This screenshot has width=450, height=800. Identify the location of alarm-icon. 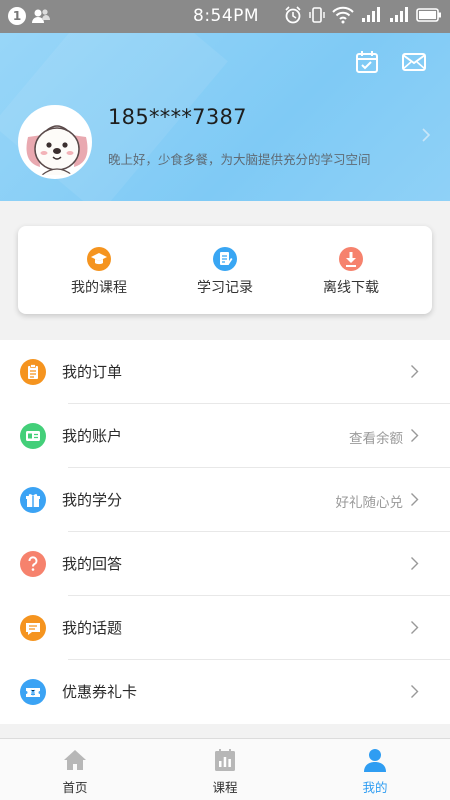
(293, 15).